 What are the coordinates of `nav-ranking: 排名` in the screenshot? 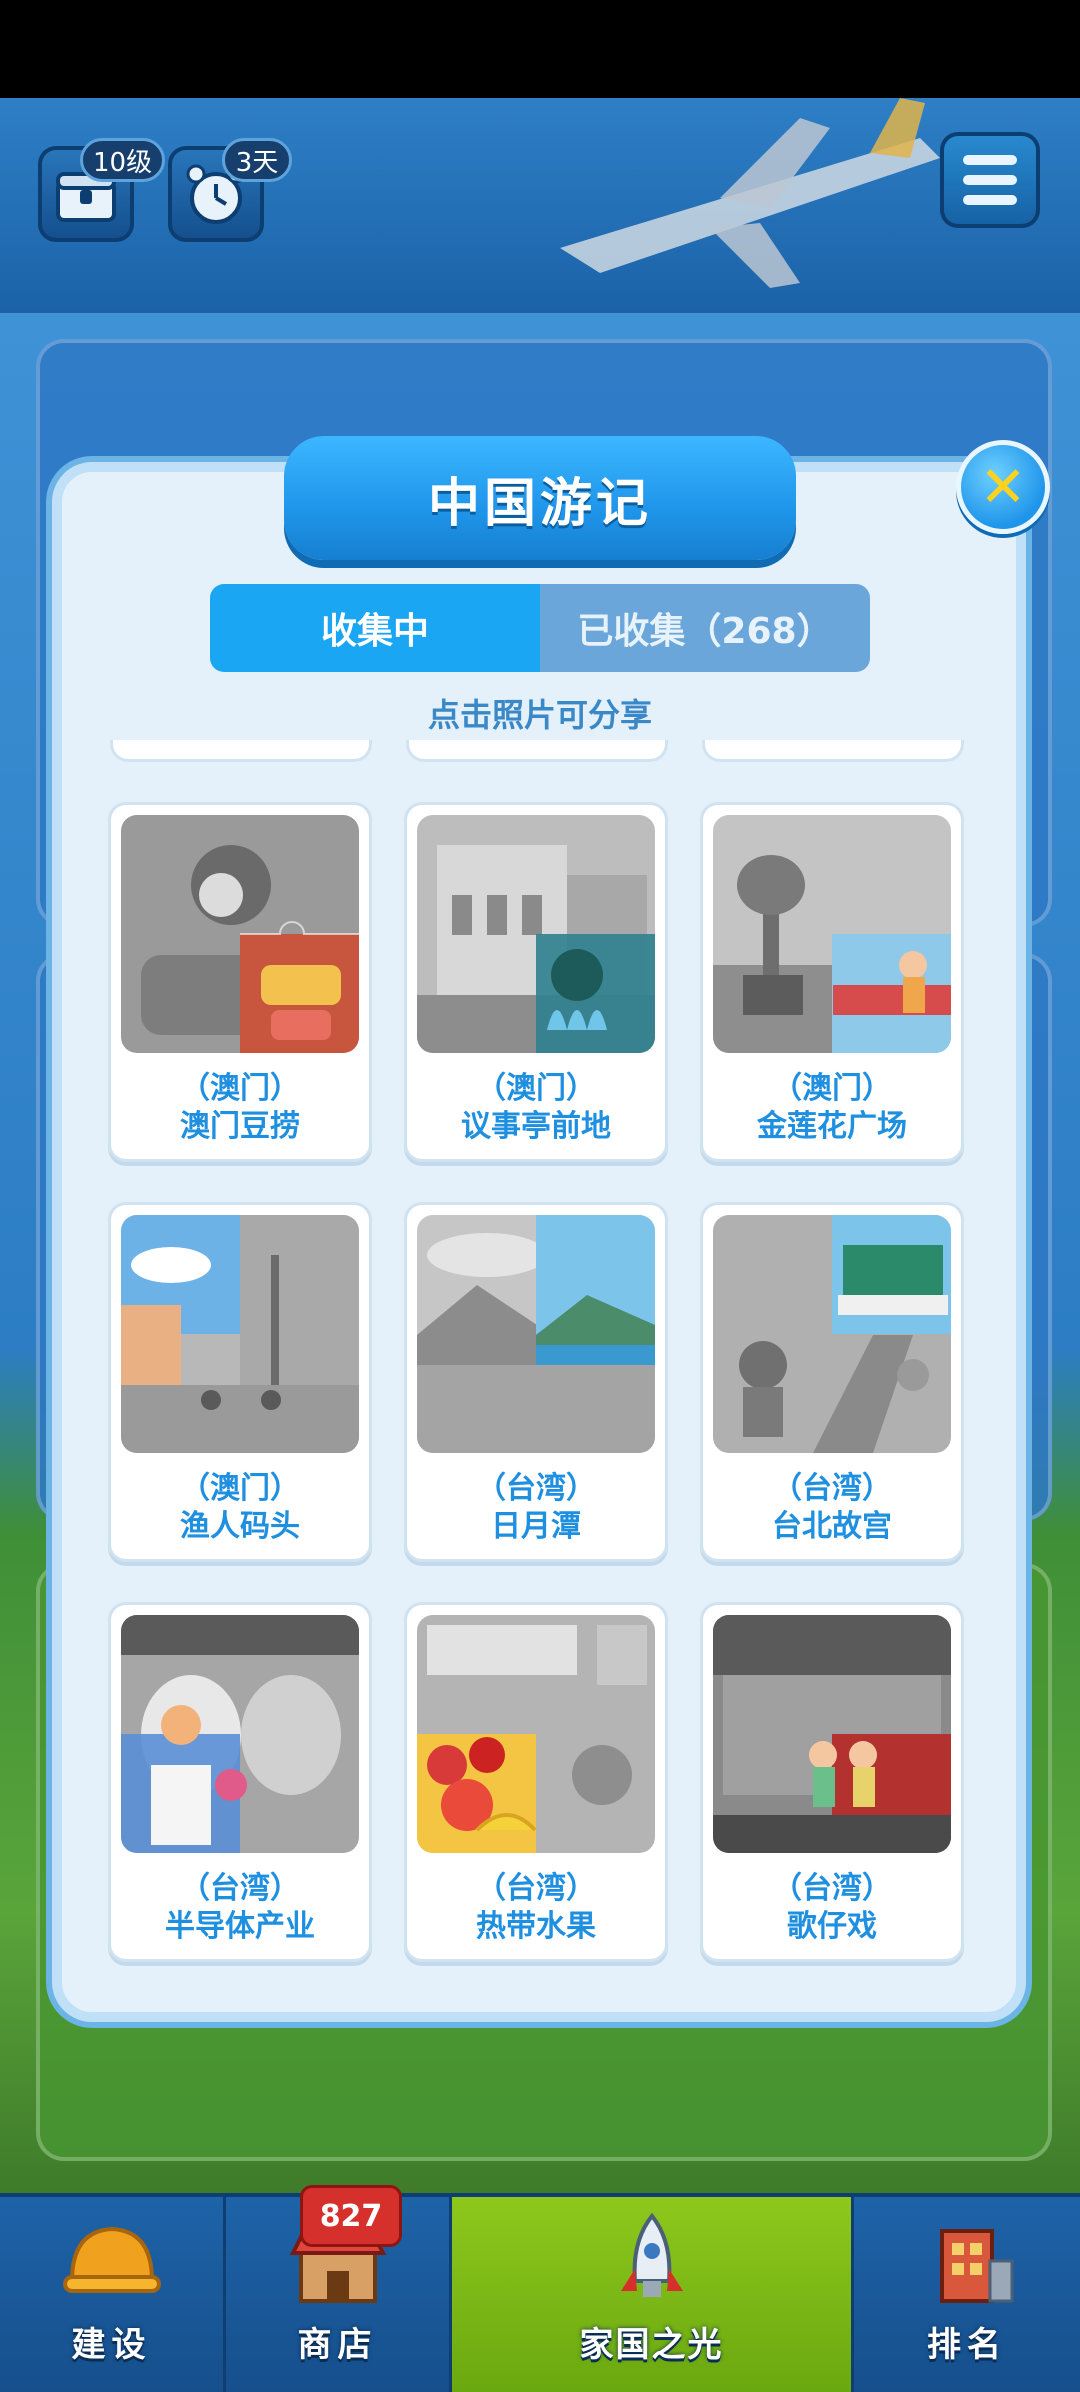 It's located at (967, 2294).